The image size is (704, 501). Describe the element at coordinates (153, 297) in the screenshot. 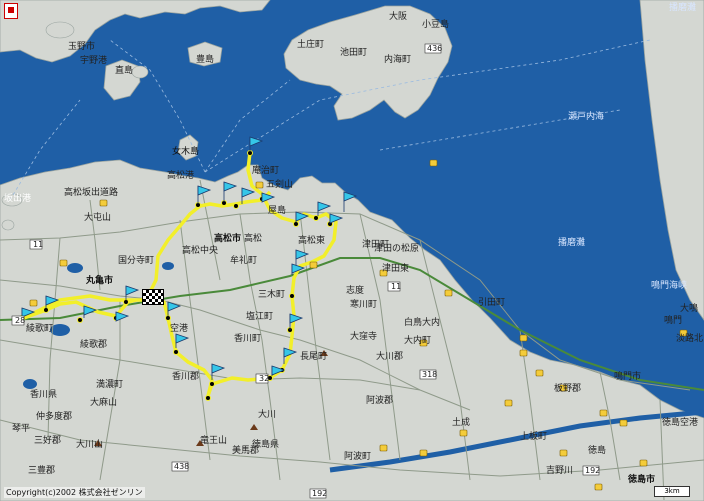

I see `start-goal-checkered-flag-icon` at that location.